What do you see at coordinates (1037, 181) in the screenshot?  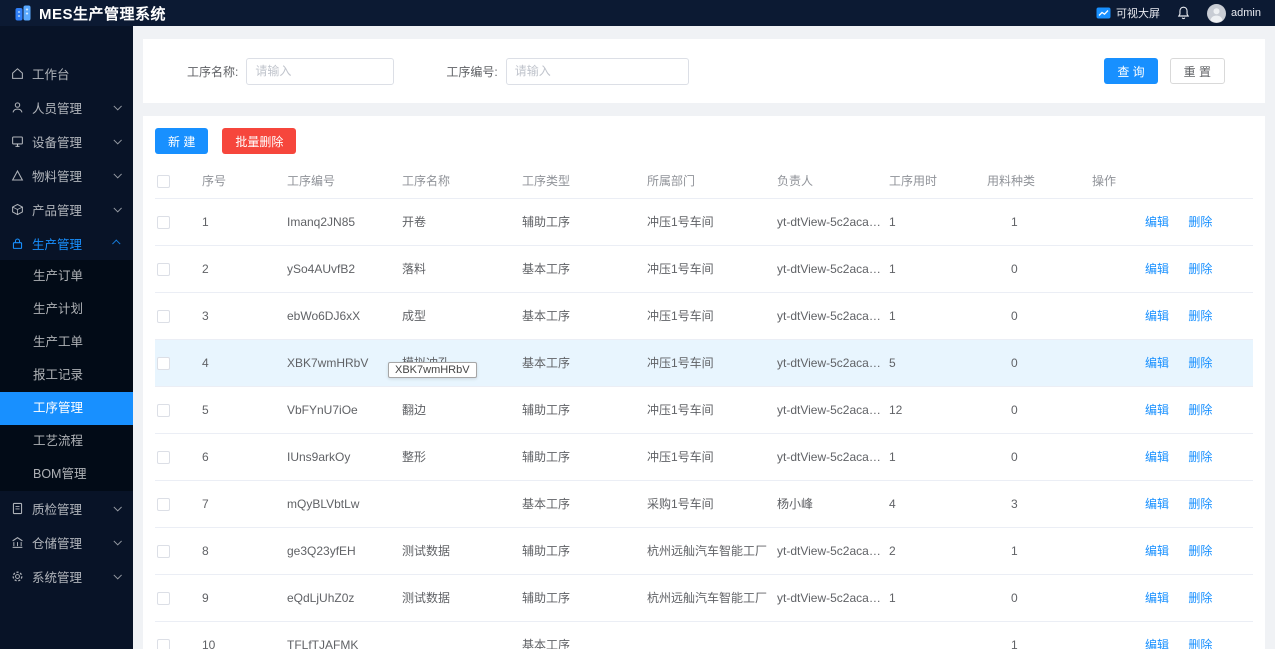 I see `column-header-materials: 用料种类` at bounding box center [1037, 181].